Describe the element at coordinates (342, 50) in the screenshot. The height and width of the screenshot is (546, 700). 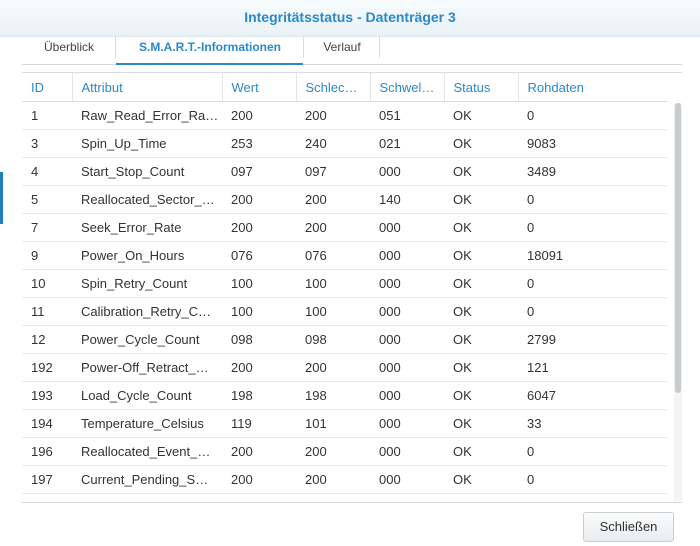
I see `tab-history: Verlauf` at that location.